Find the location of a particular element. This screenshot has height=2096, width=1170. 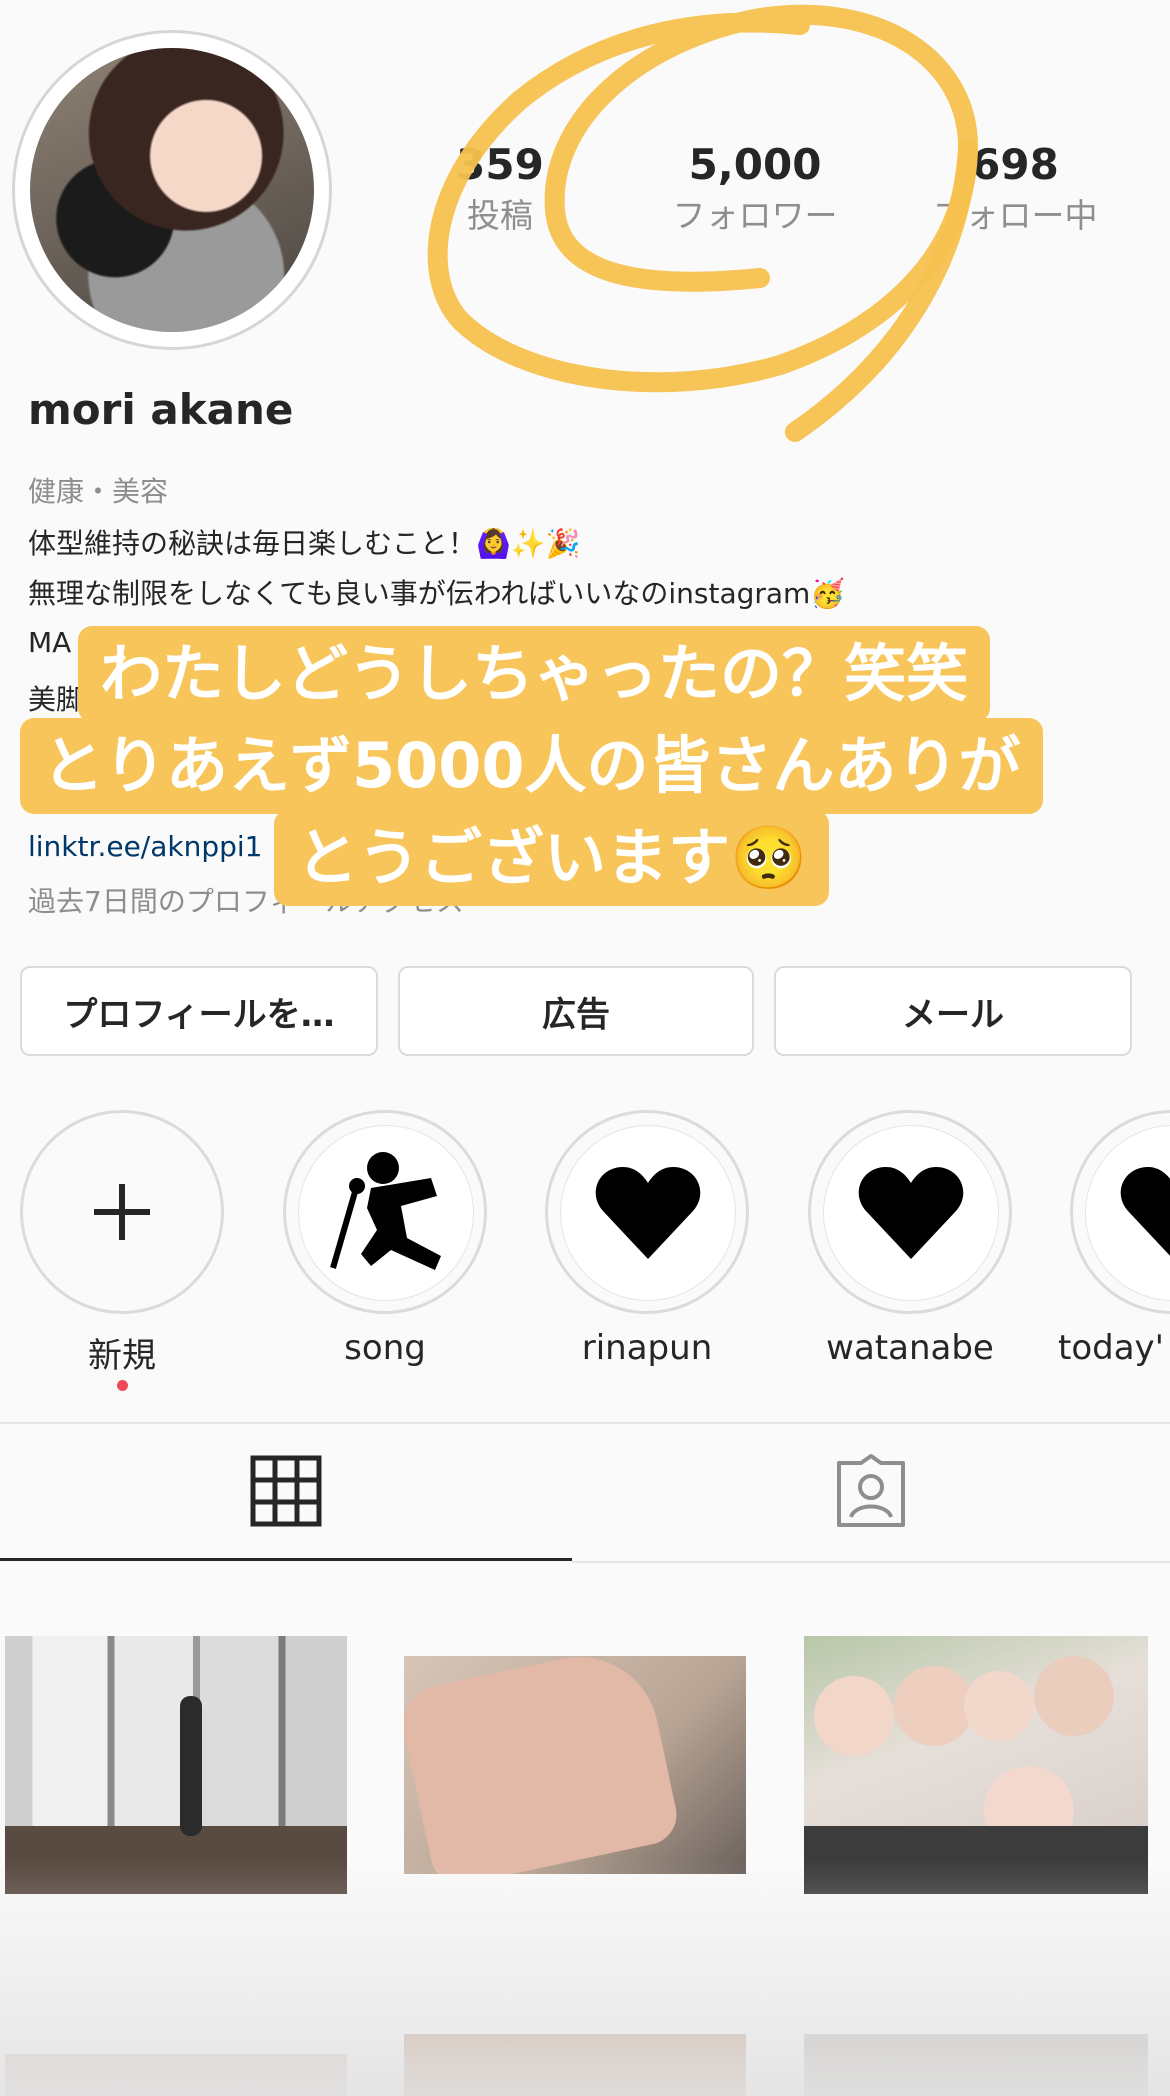

post-thumb-gym is located at coordinates (176, 1765).